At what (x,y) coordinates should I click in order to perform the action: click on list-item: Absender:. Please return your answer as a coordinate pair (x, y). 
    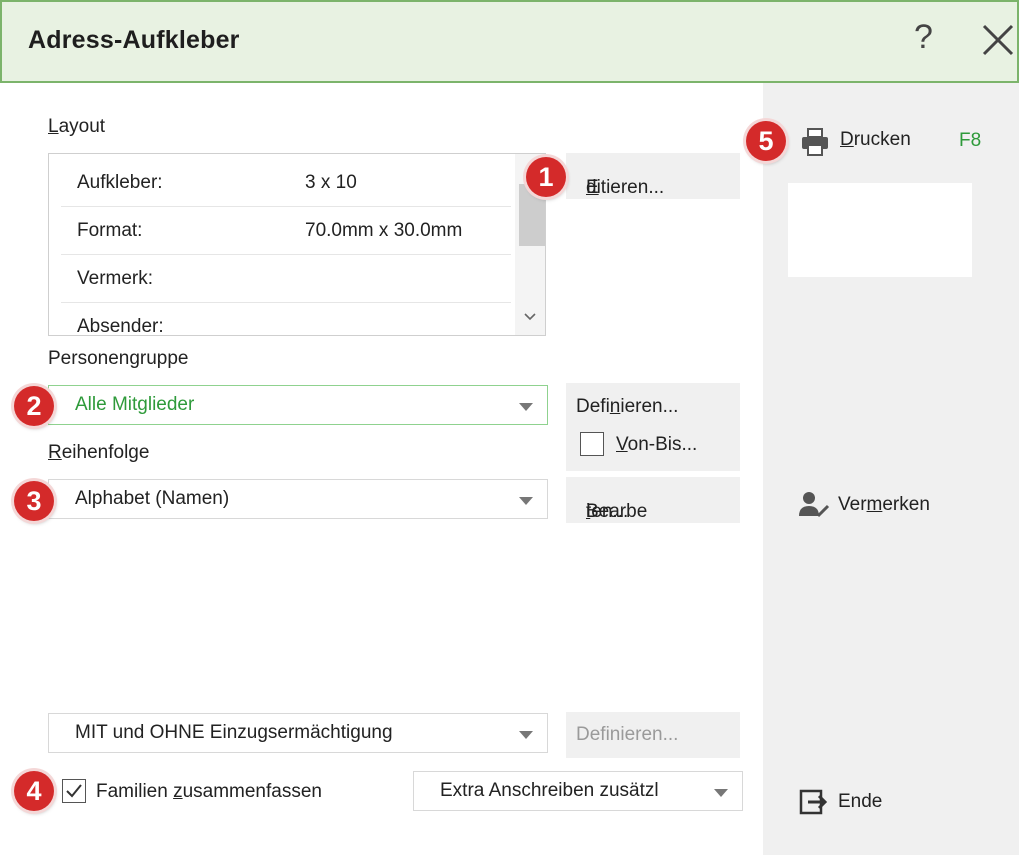
    Looking at the image, I should click on (286, 318).